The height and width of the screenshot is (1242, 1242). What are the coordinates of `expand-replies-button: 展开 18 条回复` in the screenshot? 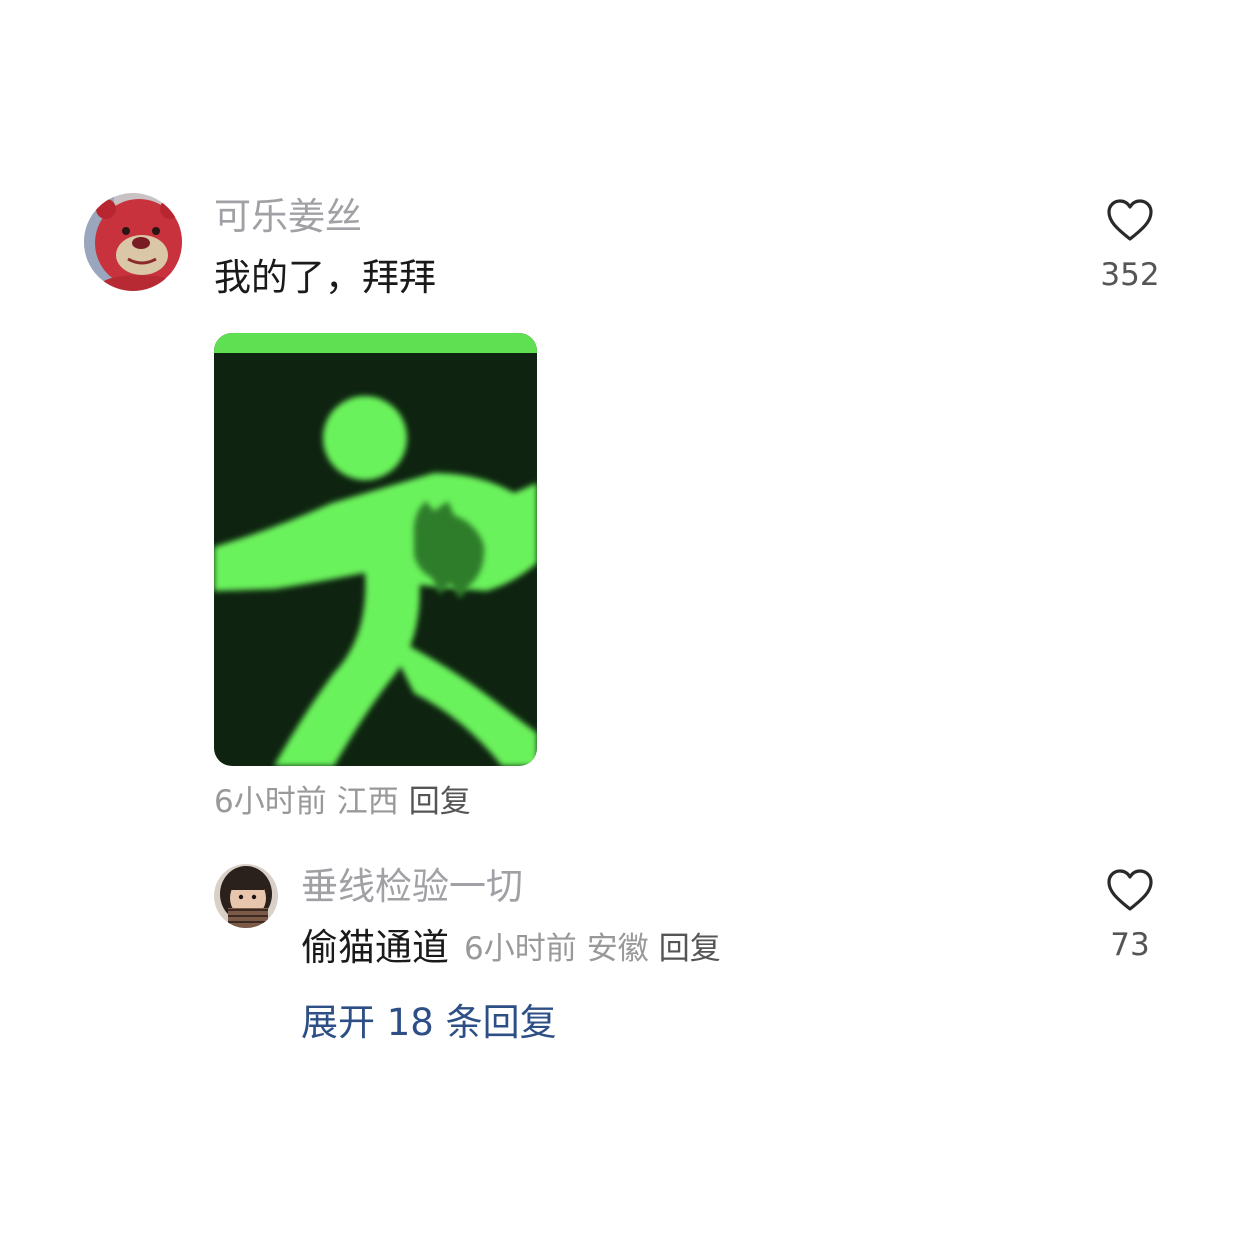 It's located at (429, 1023).